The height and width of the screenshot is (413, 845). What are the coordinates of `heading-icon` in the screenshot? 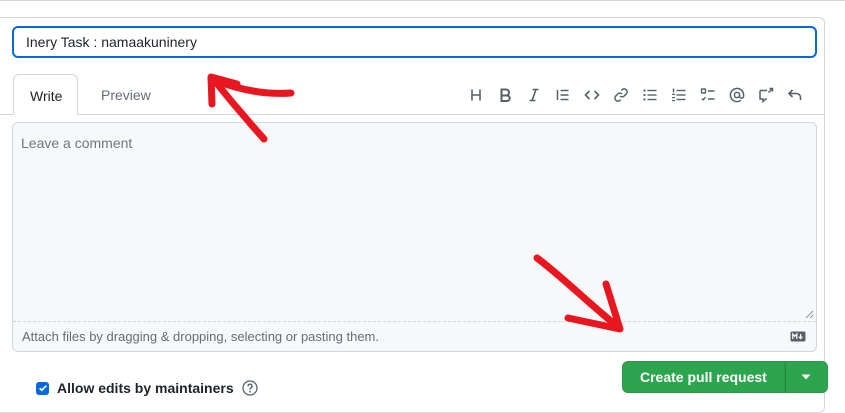 It's located at (476, 95).